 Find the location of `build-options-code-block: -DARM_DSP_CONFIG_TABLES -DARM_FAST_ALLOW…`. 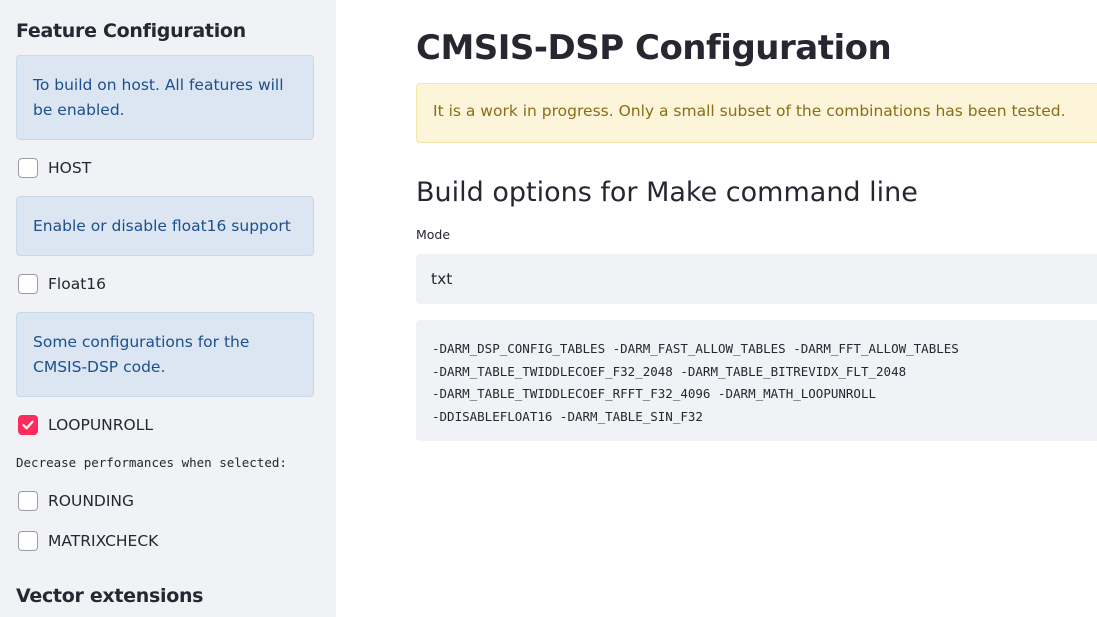

build-options-code-block: -DARM_DSP_CONFIG_TABLES -DARM_FAST_ALLOW… is located at coordinates (756, 380).